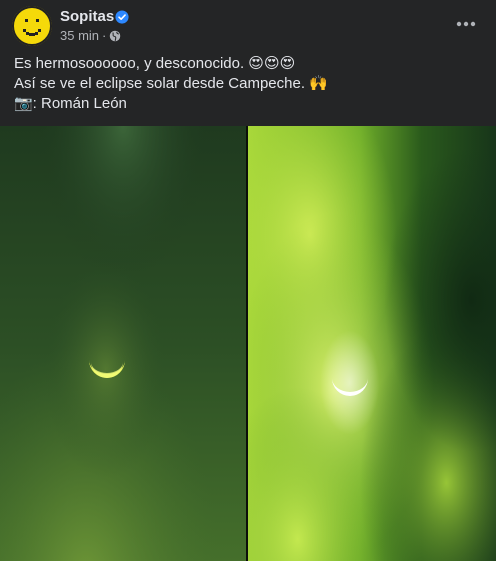 The image size is (496, 561). I want to click on smiley-logo-icon, so click(32, 26).